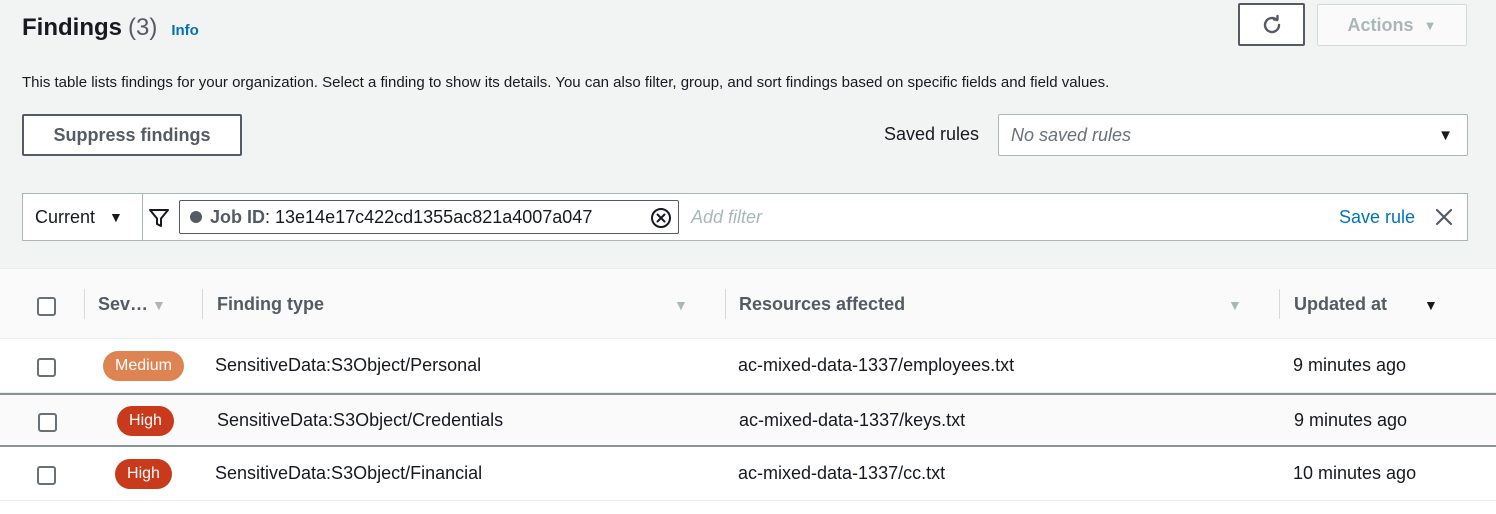 The height and width of the screenshot is (514, 1496). Describe the element at coordinates (185, 30) in the screenshot. I see `info-link: Info` at that location.